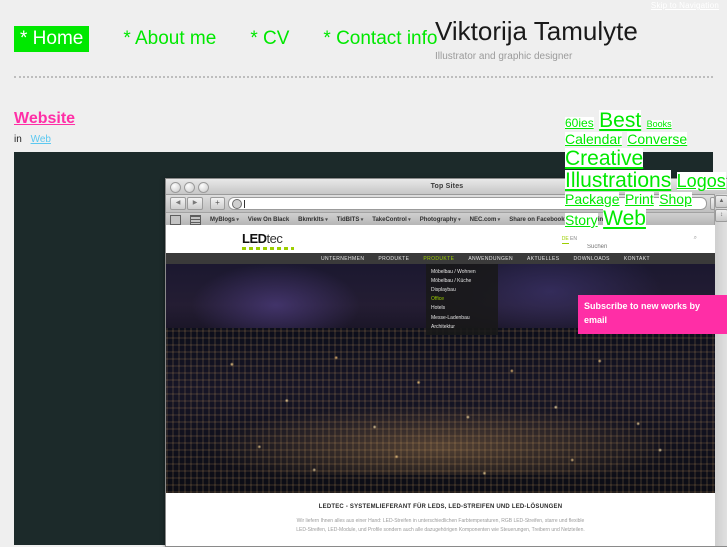 The height and width of the screenshot is (547, 727). I want to click on submenu-hotels: Hotels, so click(462, 308).